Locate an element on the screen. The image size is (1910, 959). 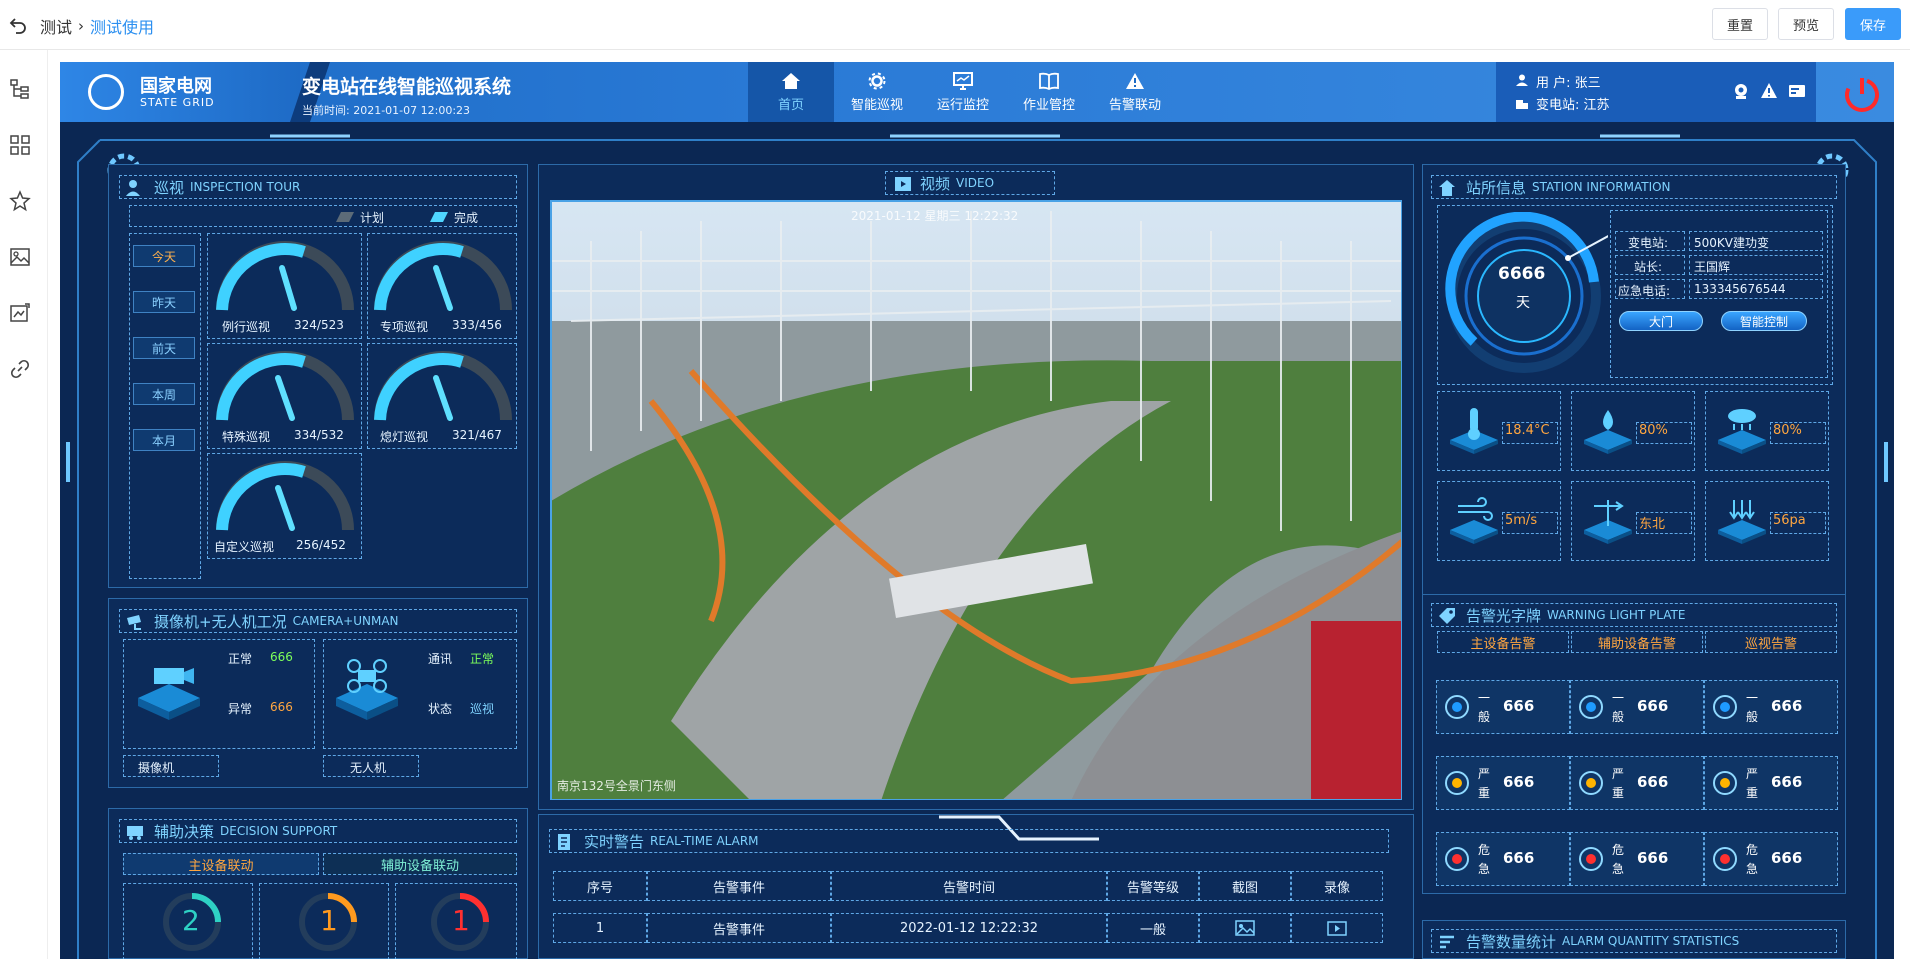
nav-smart-inspection: 智能巡视 is located at coordinates (877, 92).